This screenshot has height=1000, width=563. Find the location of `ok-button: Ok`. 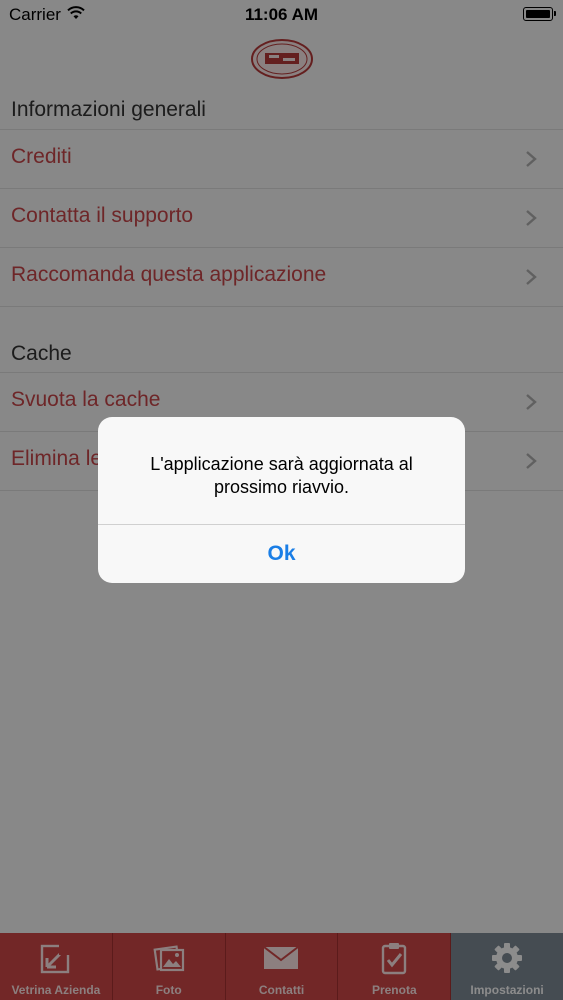

ok-button: Ok is located at coordinates (281, 554).